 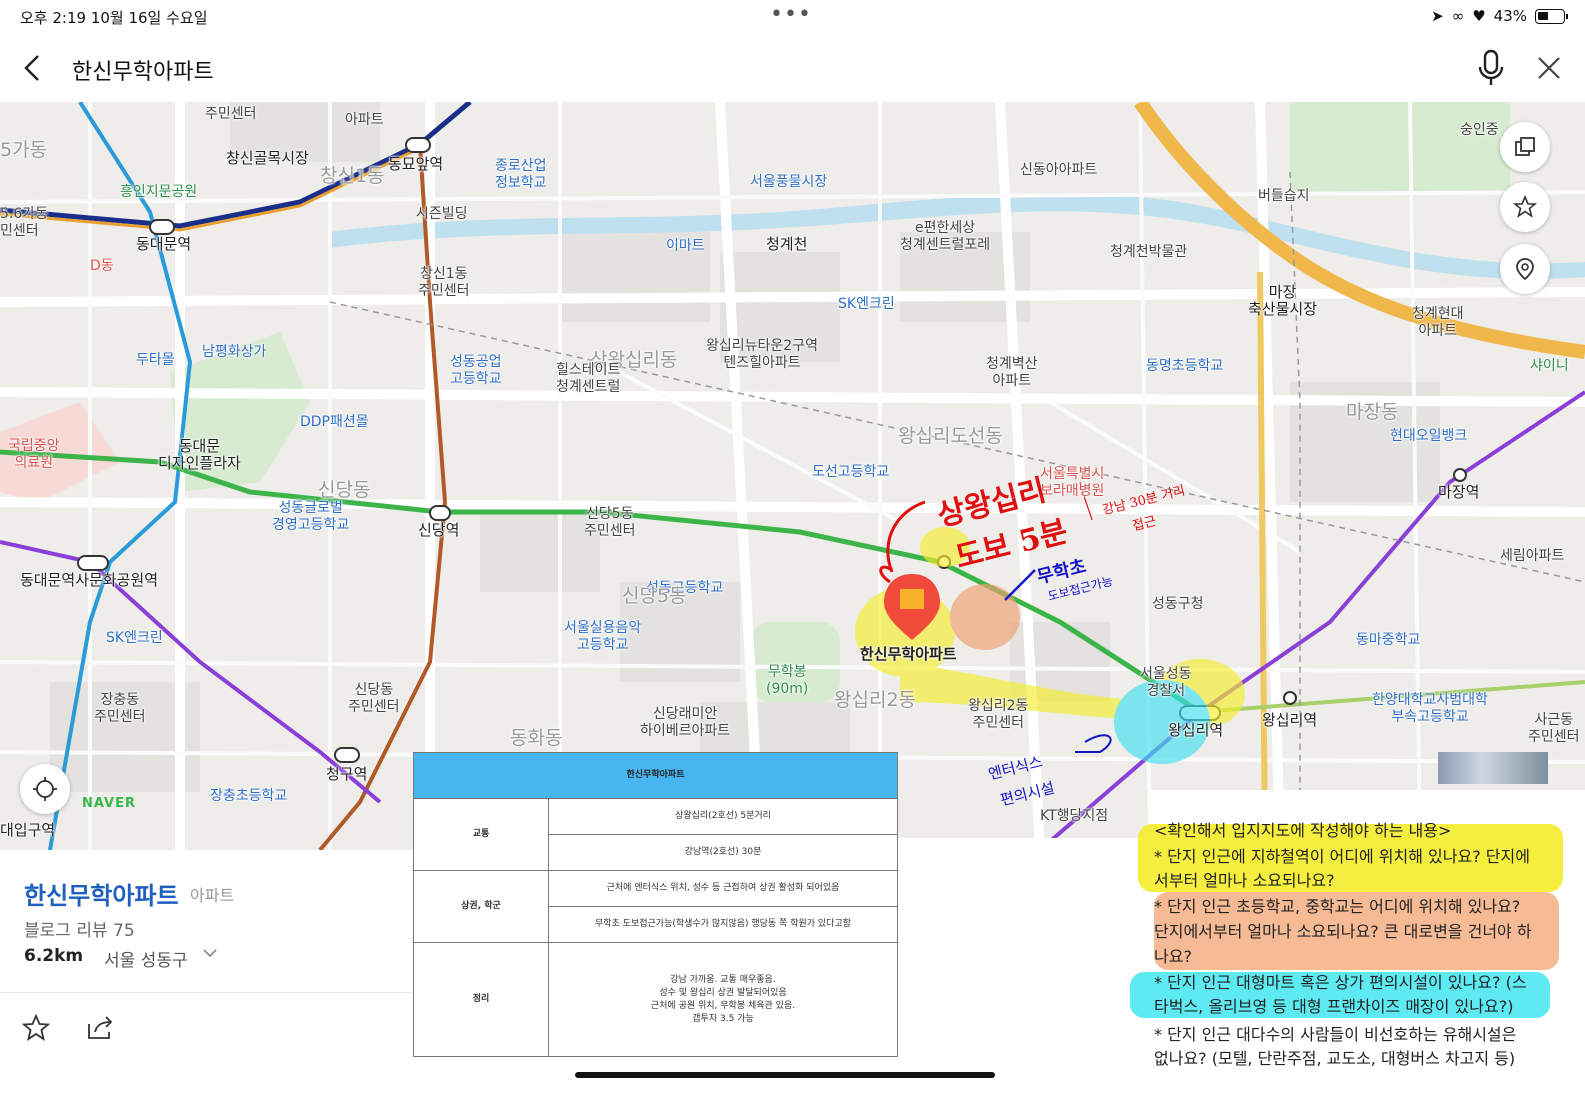 I want to click on place-address: 서울 성동구, so click(x=146, y=958).